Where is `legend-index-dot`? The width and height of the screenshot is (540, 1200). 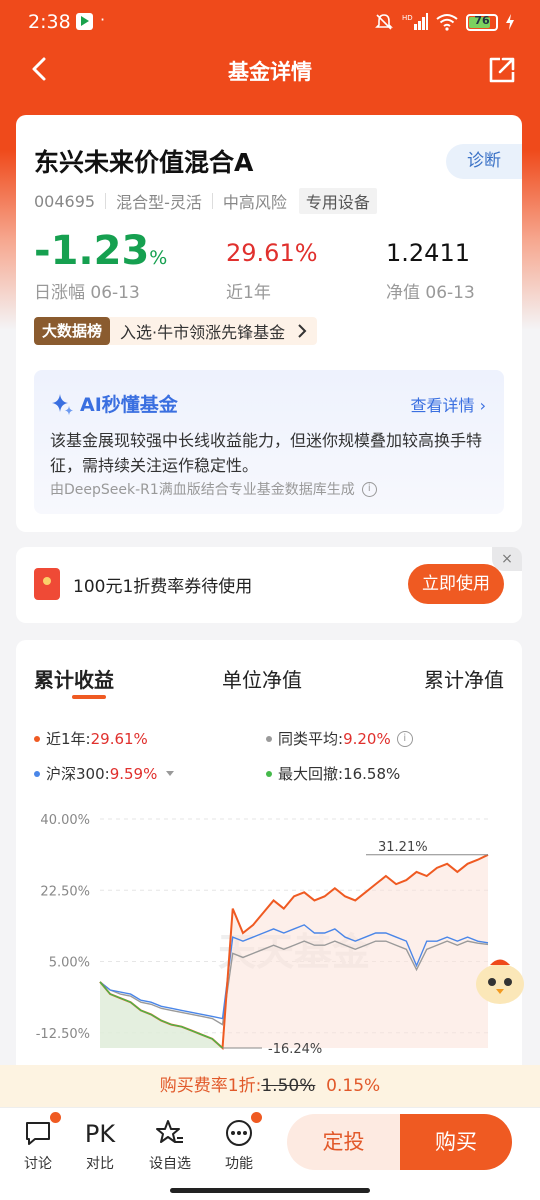 legend-index-dot is located at coordinates (37, 773).